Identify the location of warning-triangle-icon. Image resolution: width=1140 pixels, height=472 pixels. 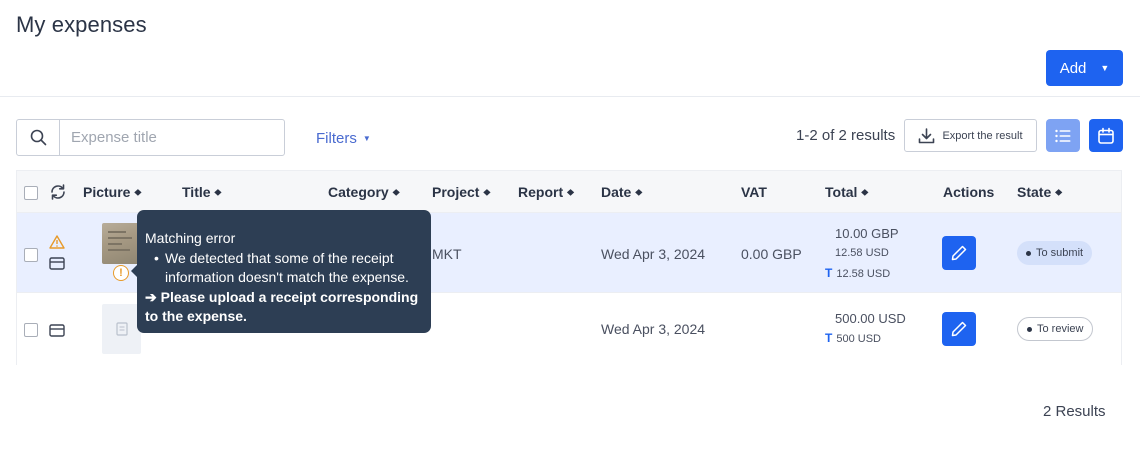
(57, 242).